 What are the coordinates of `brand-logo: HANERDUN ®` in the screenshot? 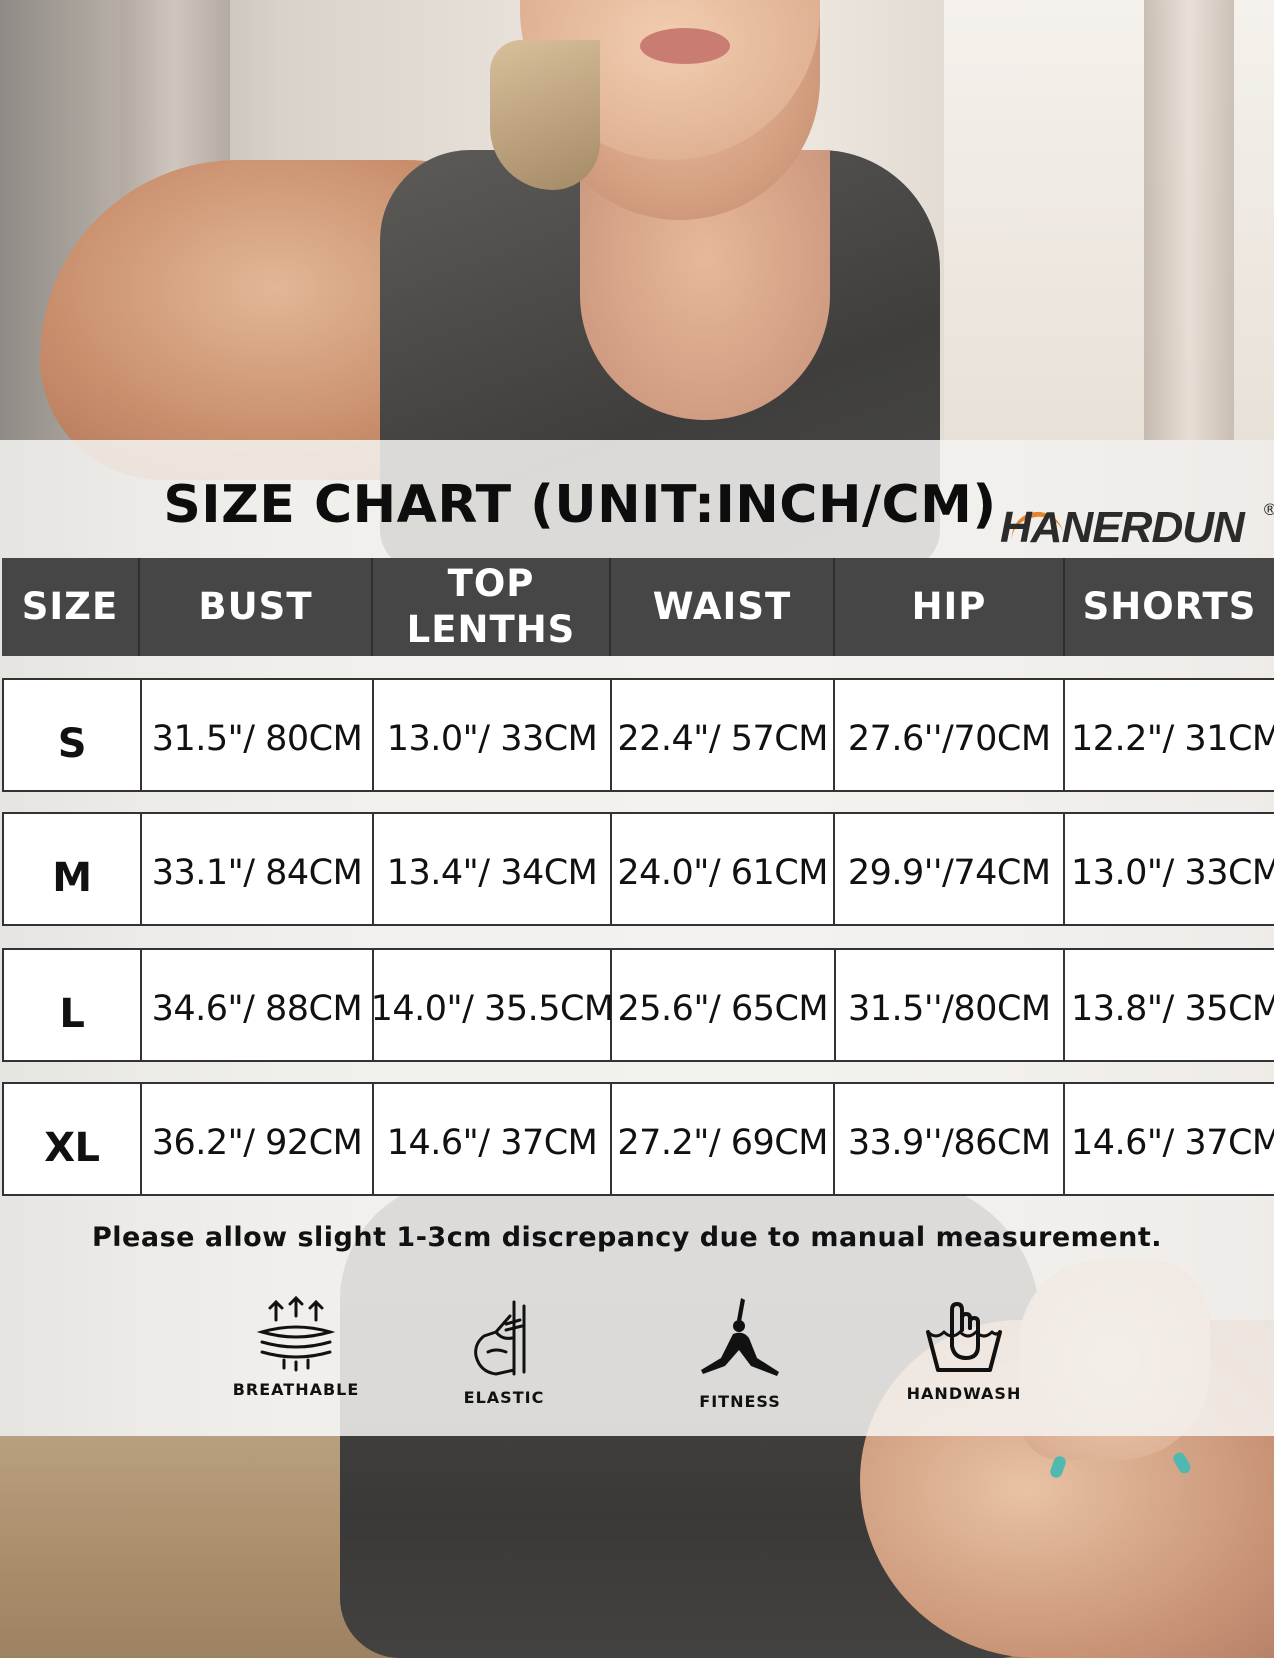 It's located at (1137, 528).